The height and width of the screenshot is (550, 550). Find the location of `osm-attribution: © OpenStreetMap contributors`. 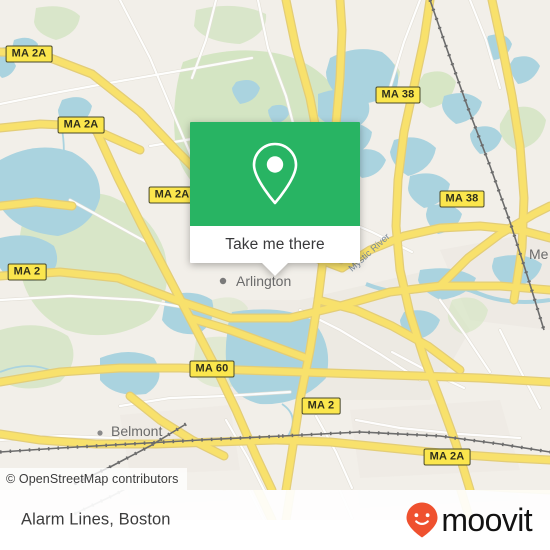

osm-attribution: © OpenStreetMap contributors is located at coordinates (93, 479).